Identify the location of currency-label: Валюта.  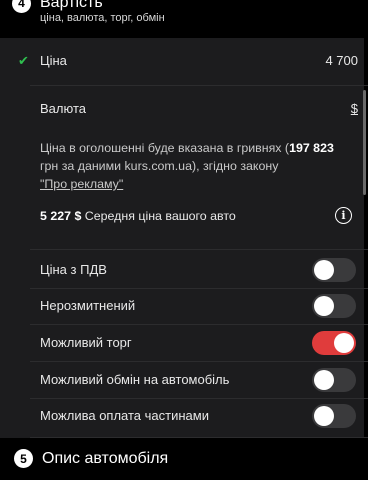
(63, 108).